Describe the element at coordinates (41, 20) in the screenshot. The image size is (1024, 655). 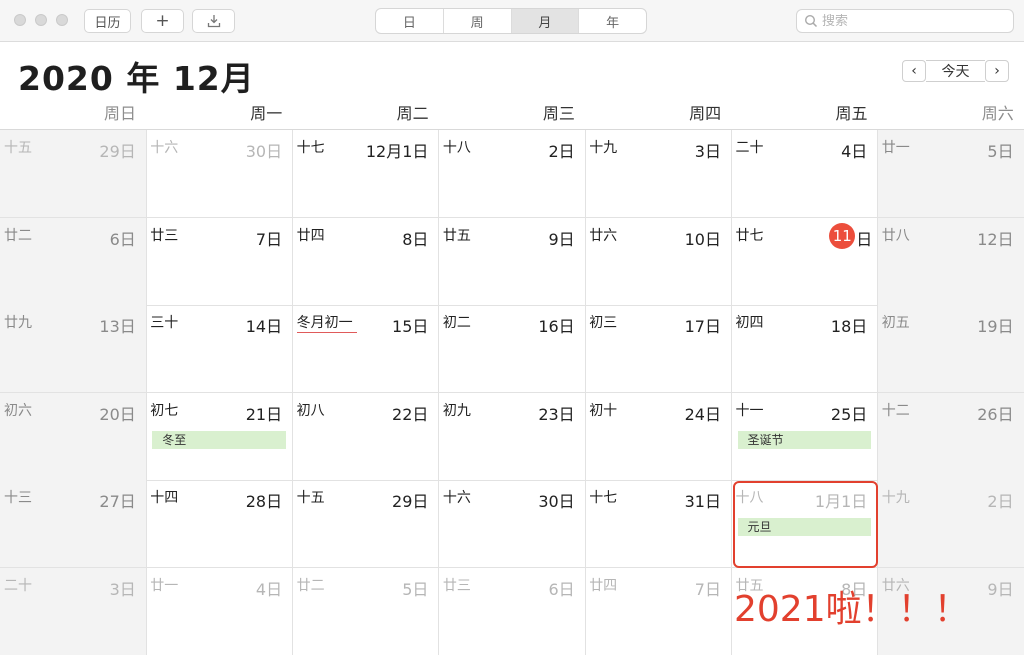
I see `minimize-window-button` at that location.